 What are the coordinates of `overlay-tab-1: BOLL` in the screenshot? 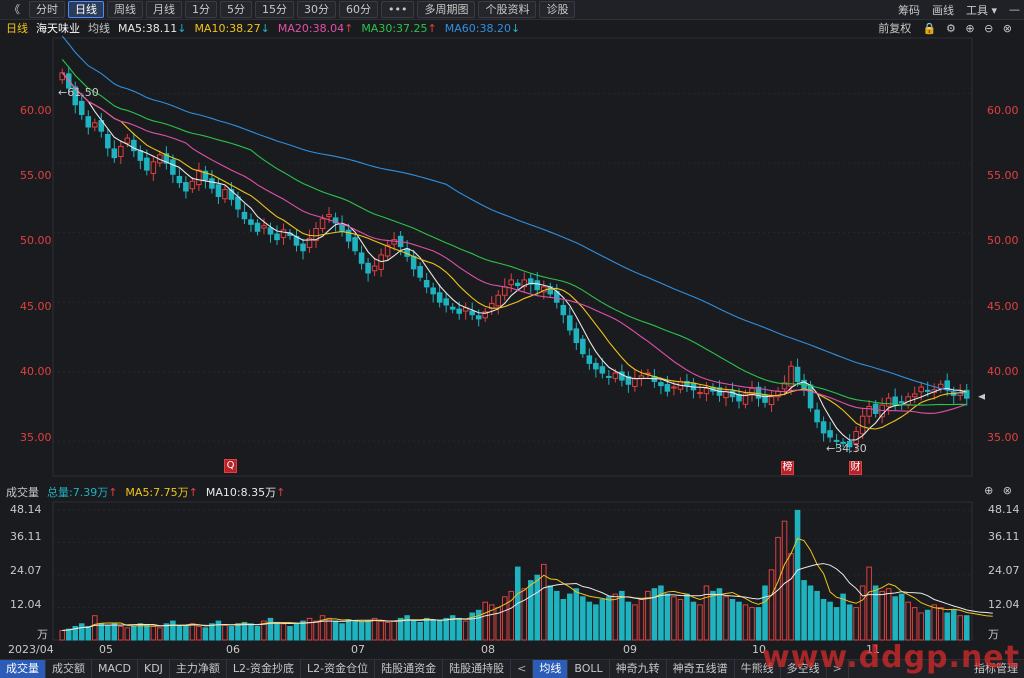 It's located at (589, 669).